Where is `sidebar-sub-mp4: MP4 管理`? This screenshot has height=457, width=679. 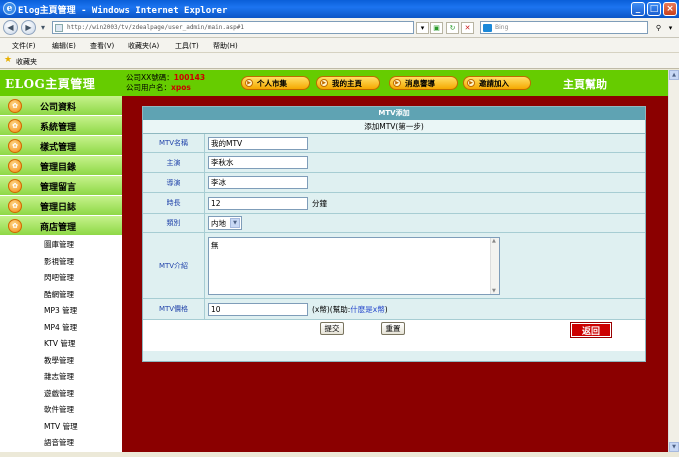 sidebar-sub-mp4: MP4 管理 is located at coordinates (61, 327).